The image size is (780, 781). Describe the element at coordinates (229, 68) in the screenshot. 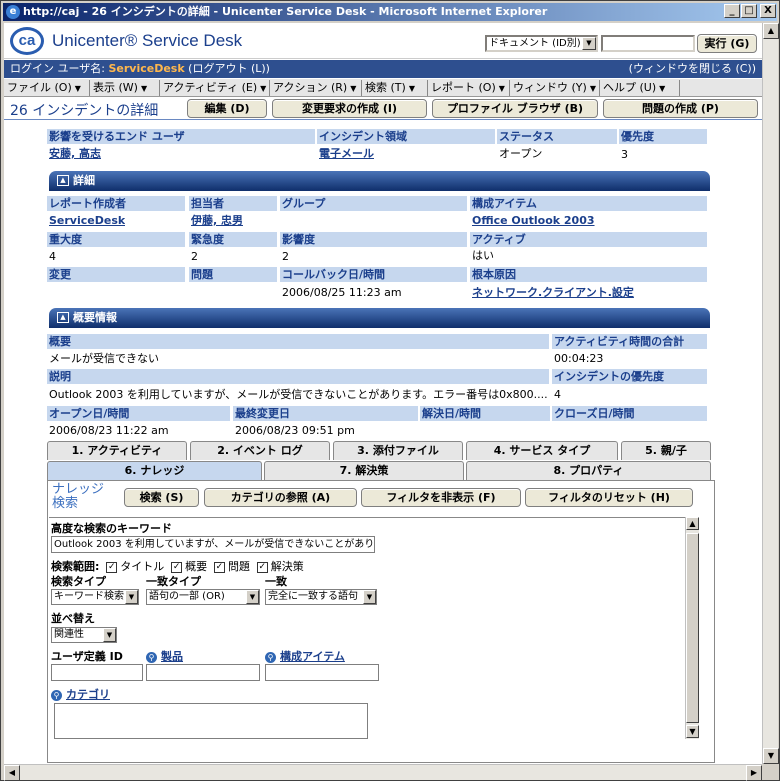

I see `logout-link: (ログアウト (L))` at that location.